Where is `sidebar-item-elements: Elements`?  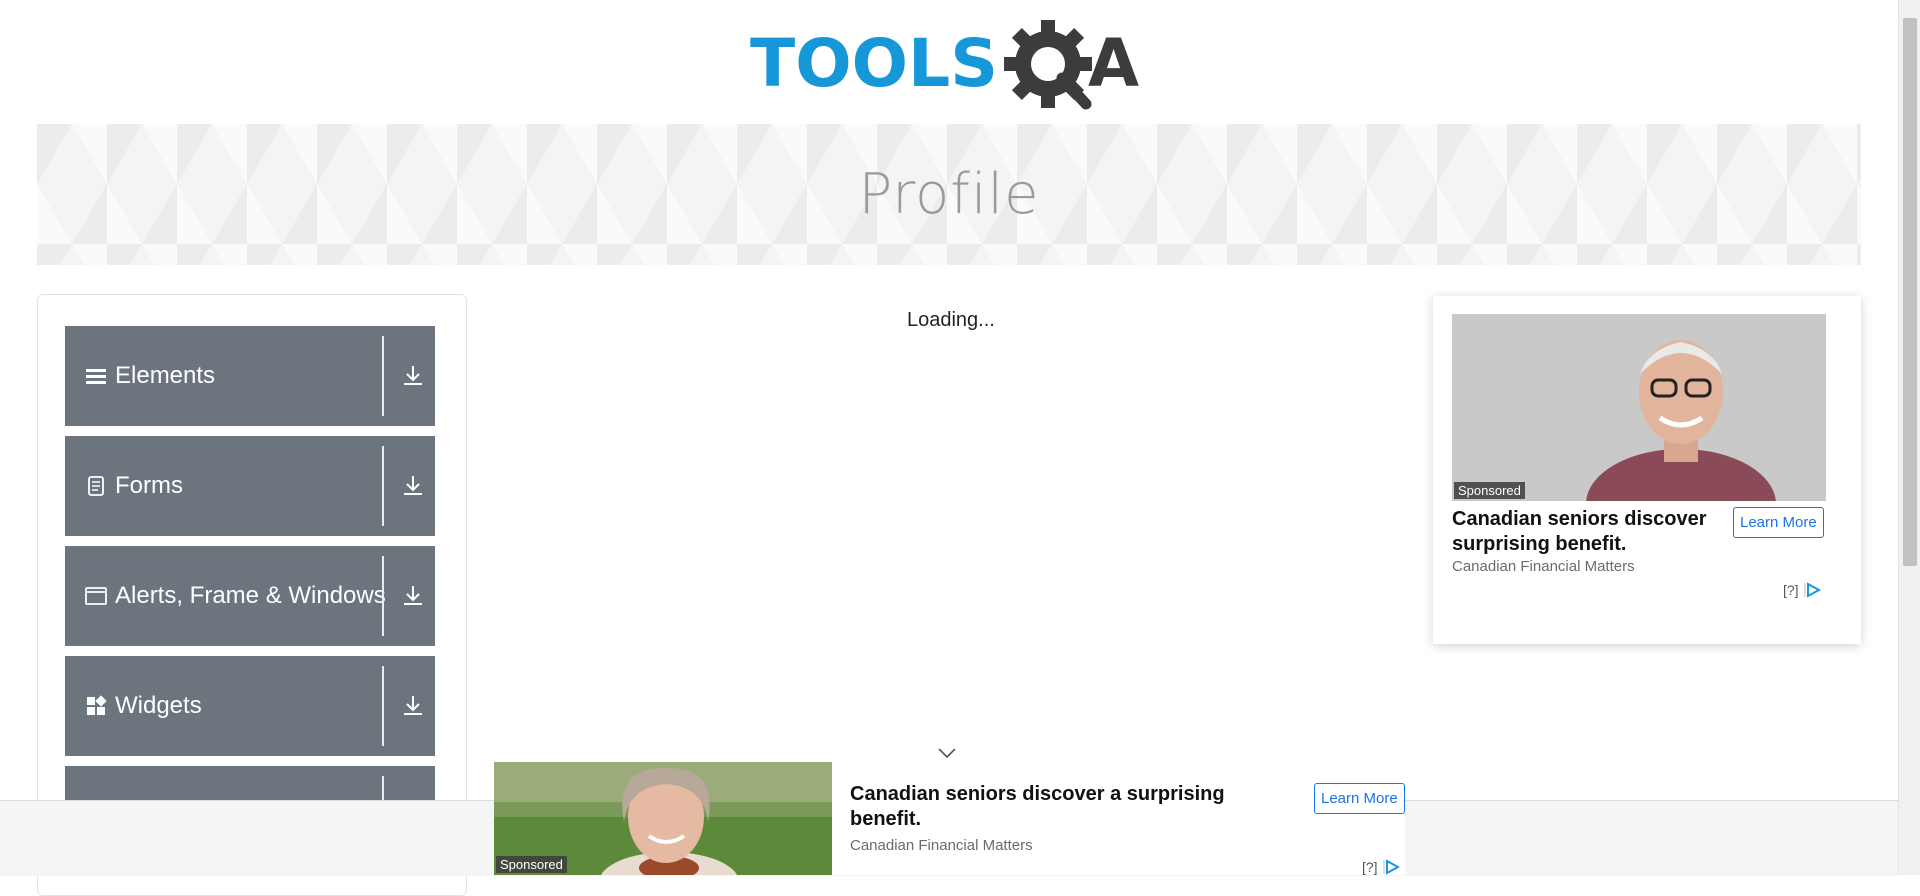
sidebar-item-elements: Elements is located at coordinates (250, 376).